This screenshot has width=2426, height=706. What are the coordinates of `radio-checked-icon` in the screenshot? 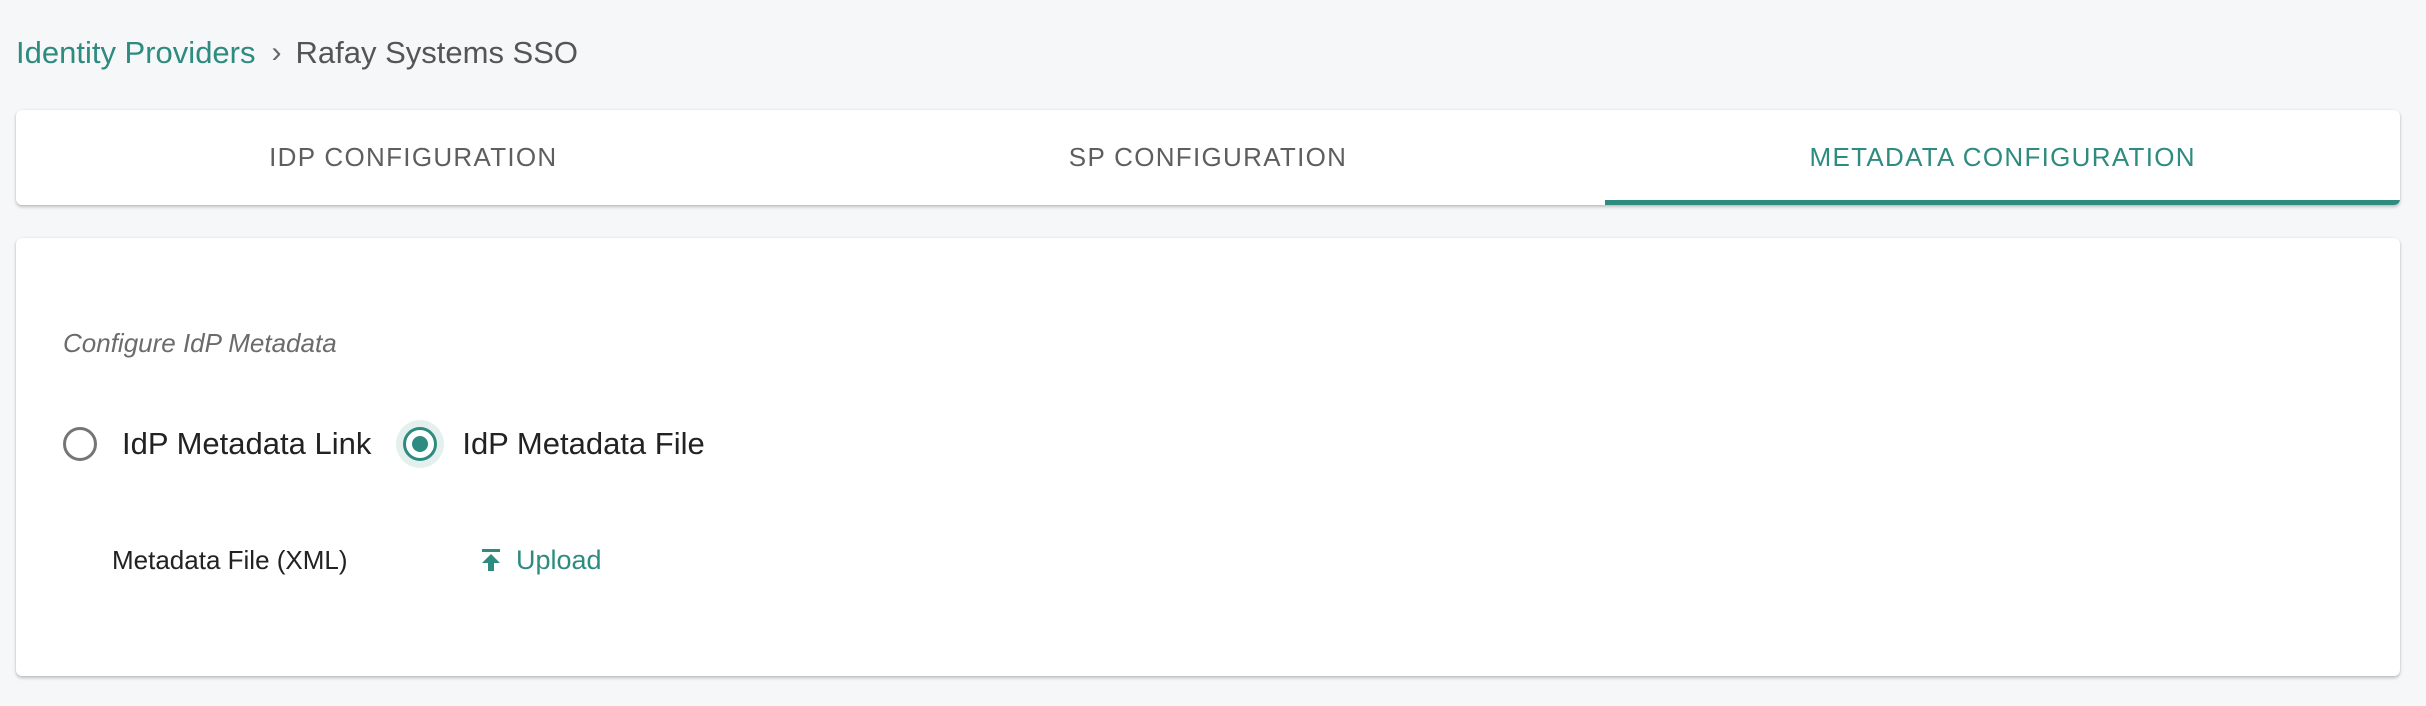 It's located at (420, 444).